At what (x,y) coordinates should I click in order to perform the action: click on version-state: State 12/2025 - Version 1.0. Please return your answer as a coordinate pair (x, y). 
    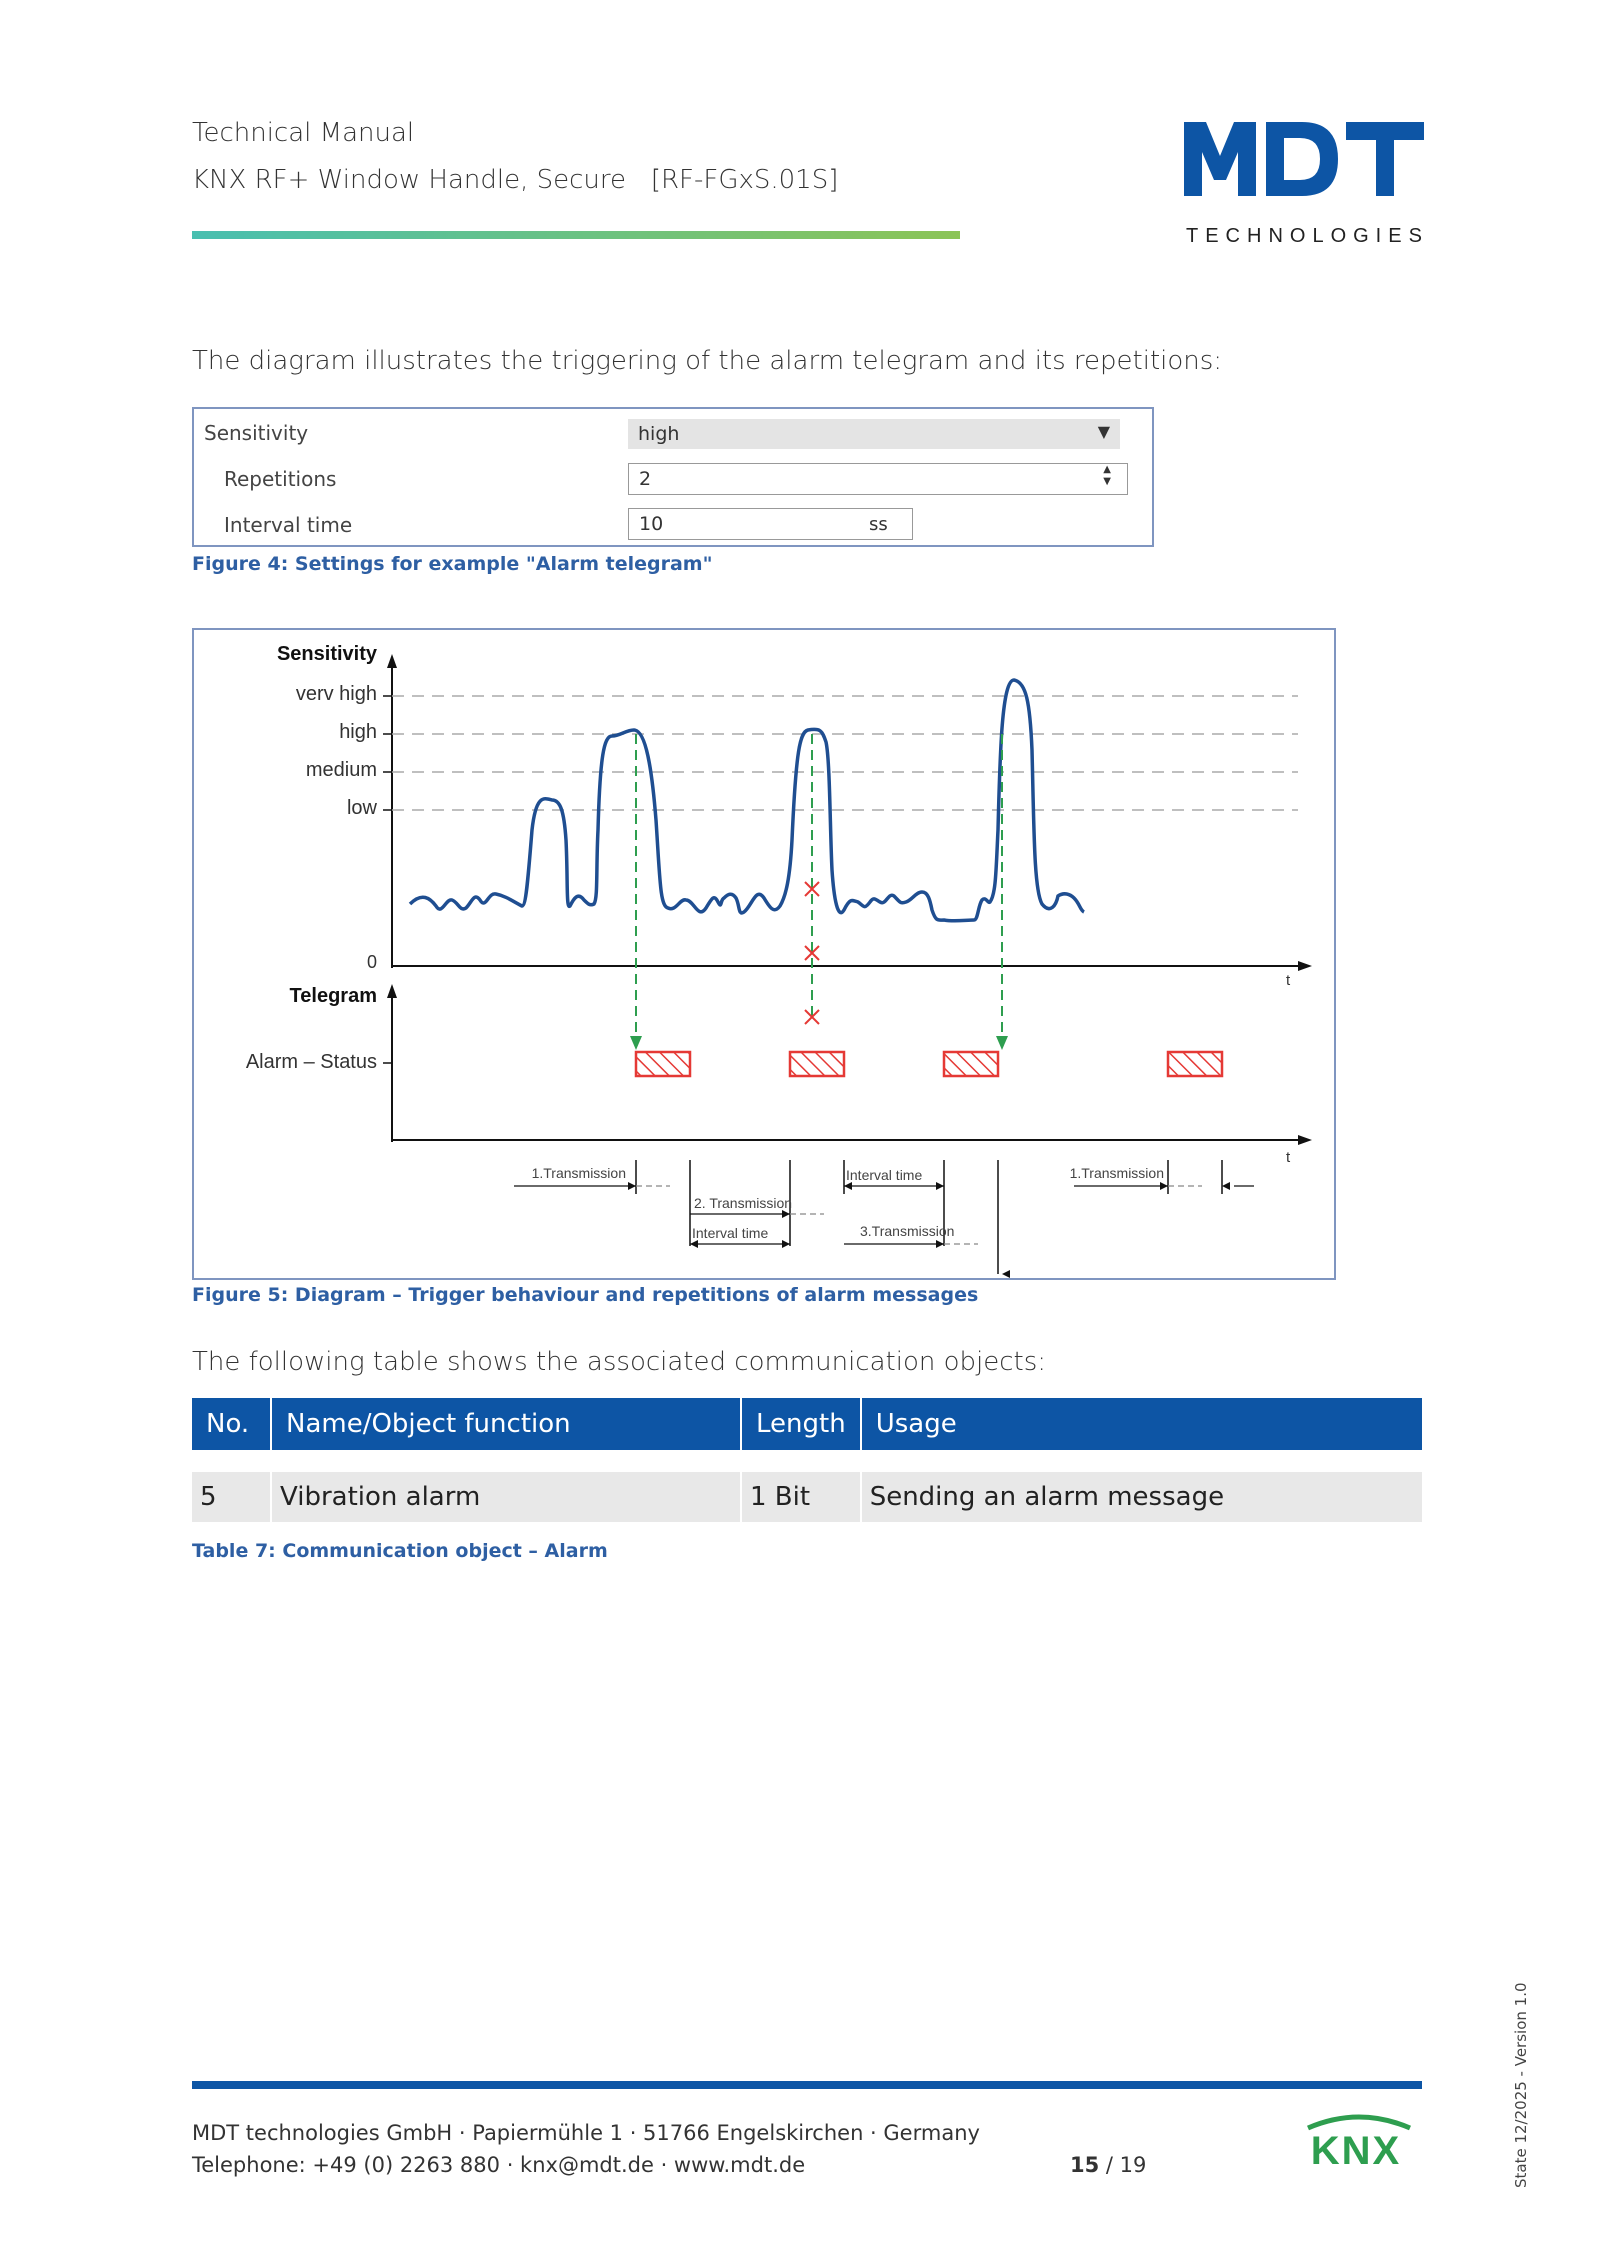
    Looking at the image, I should click on (1521, 2085).